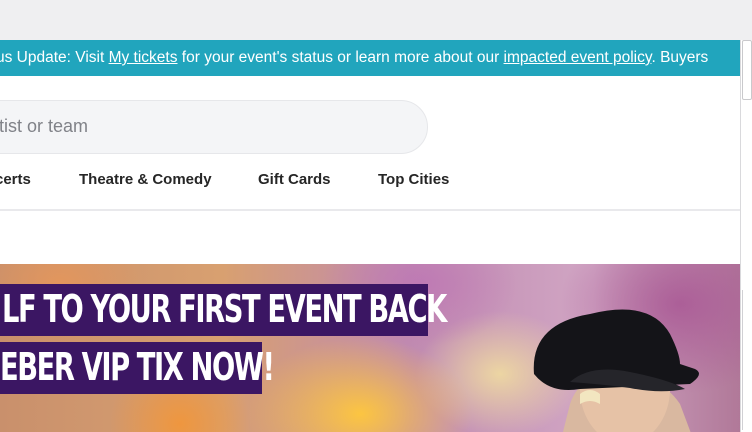 The height and width of the screenshot is (432, 752). I want to click on hero-headline-line2: EBER VIP TIX NOW!, so click(137, 368).